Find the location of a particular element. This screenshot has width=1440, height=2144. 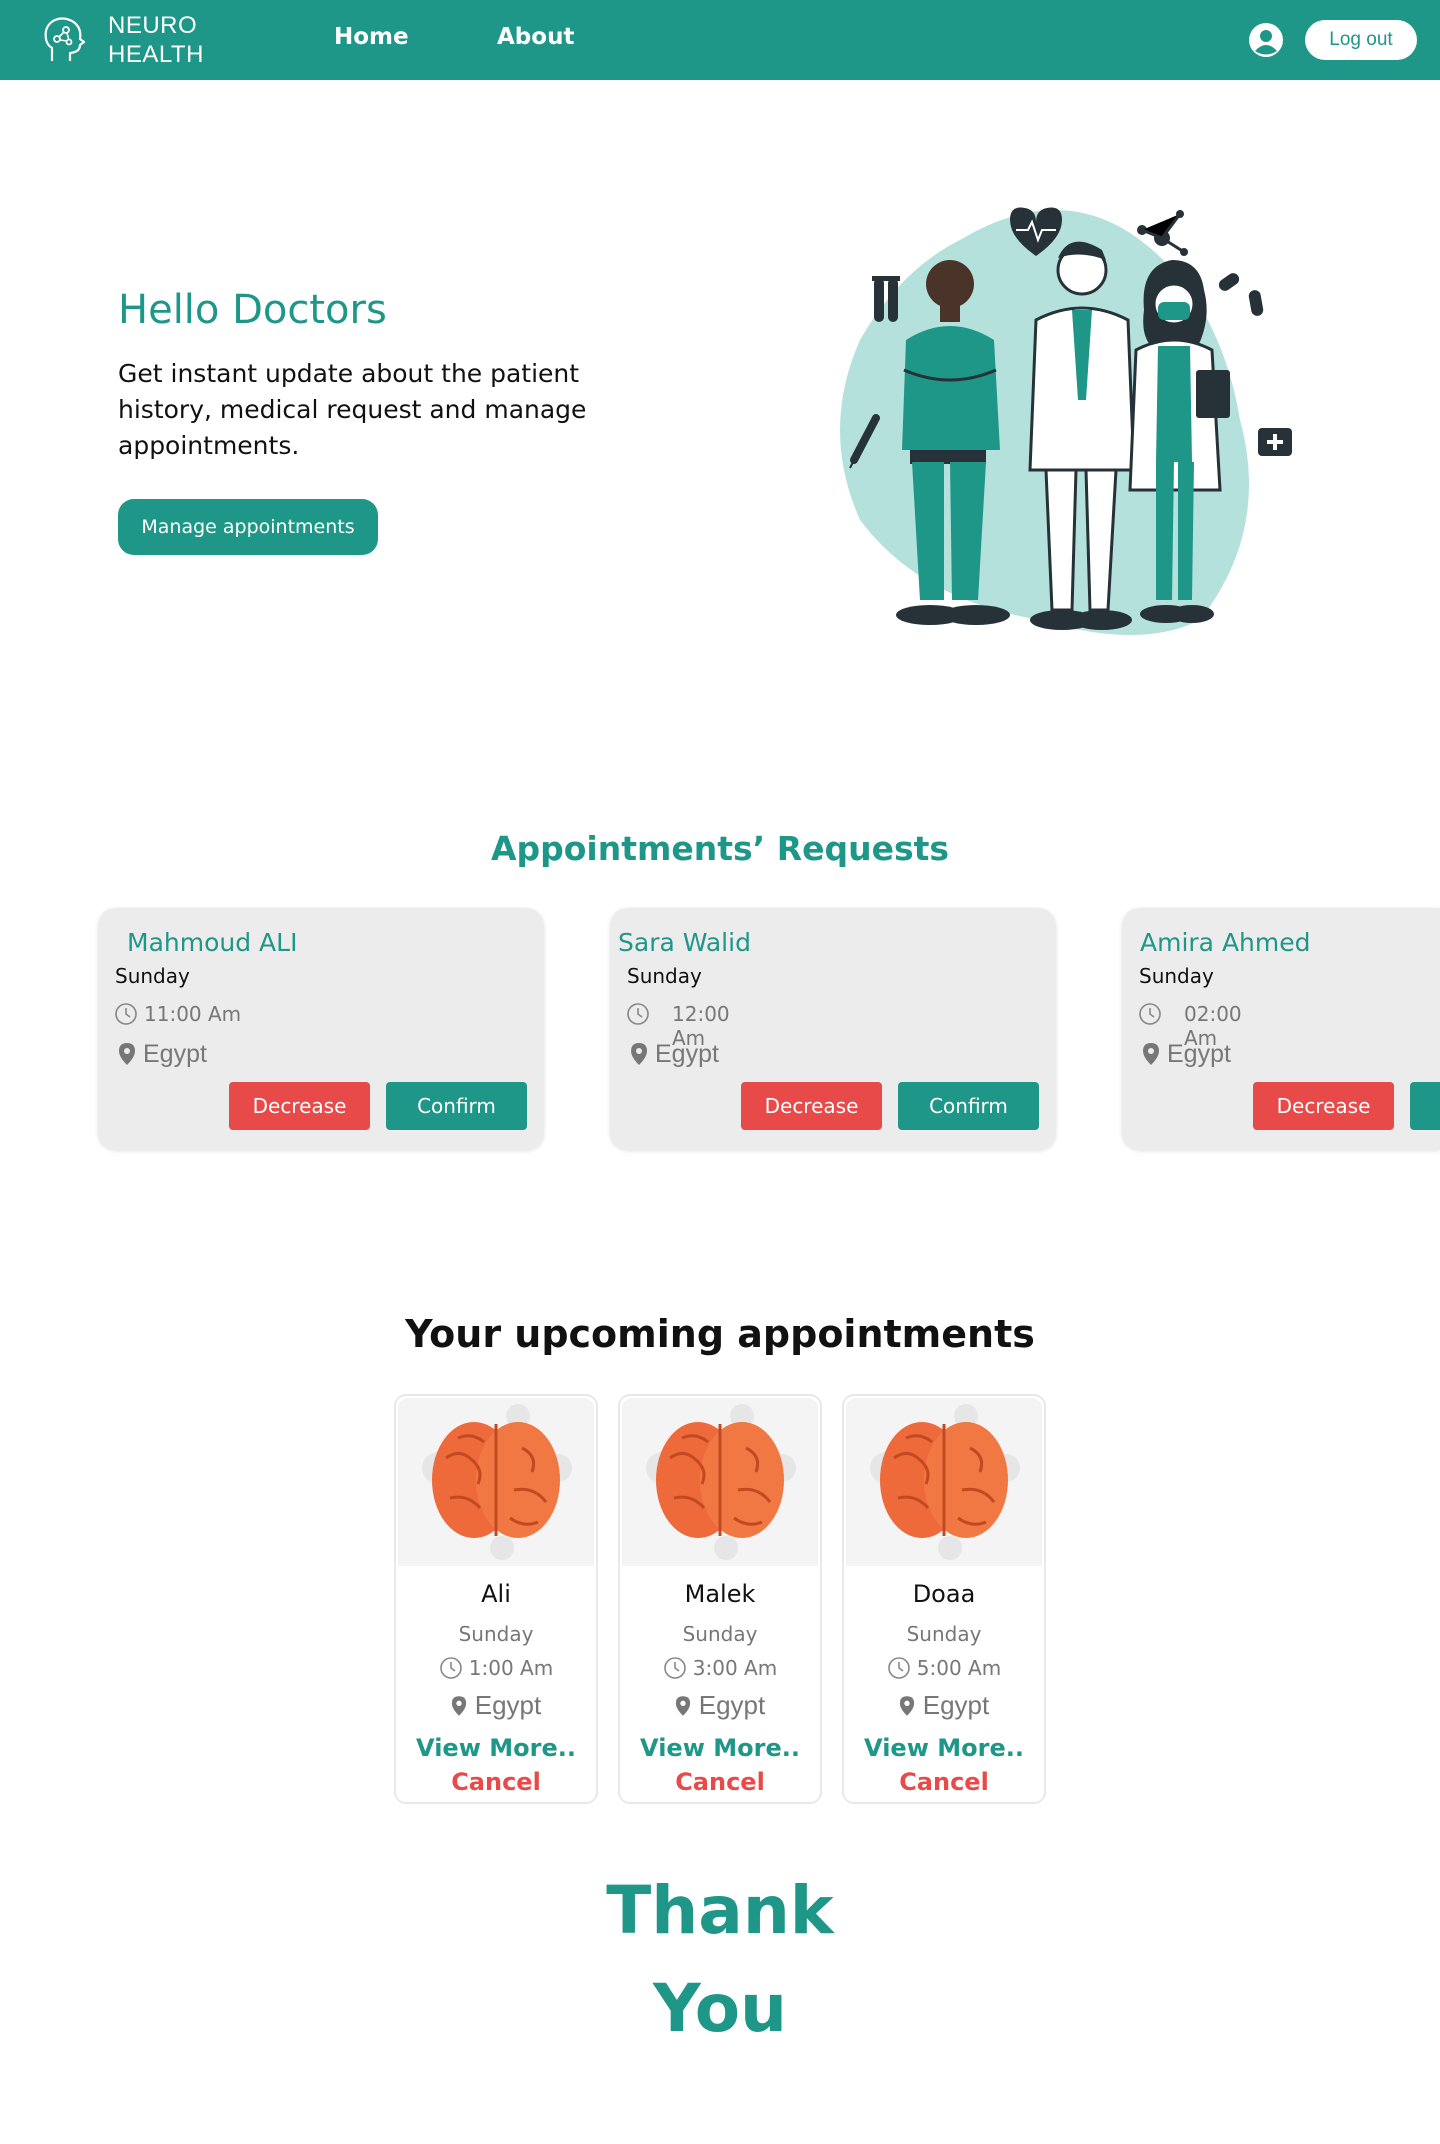

thank-you-line-2: You is located at coordinates (720, 2008).